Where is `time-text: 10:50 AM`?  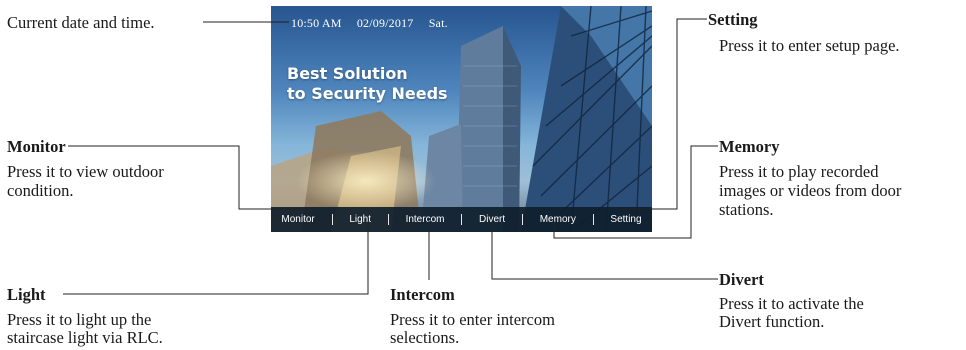
time-text: 10:50 AM is located at coordinates (316, 23).